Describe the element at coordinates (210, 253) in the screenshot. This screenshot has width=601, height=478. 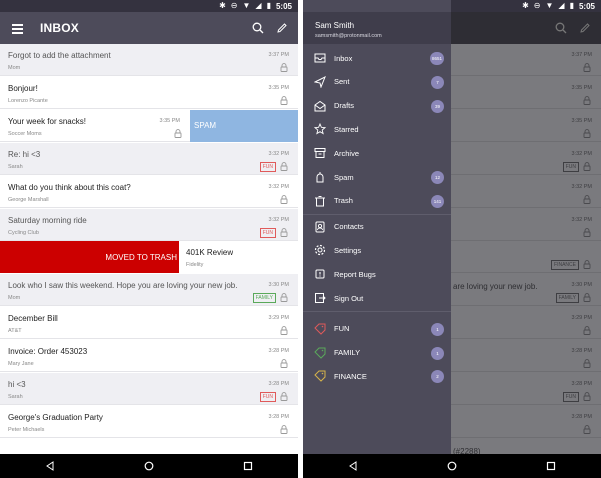
I see `mail-subject: 401K Review` at that location.